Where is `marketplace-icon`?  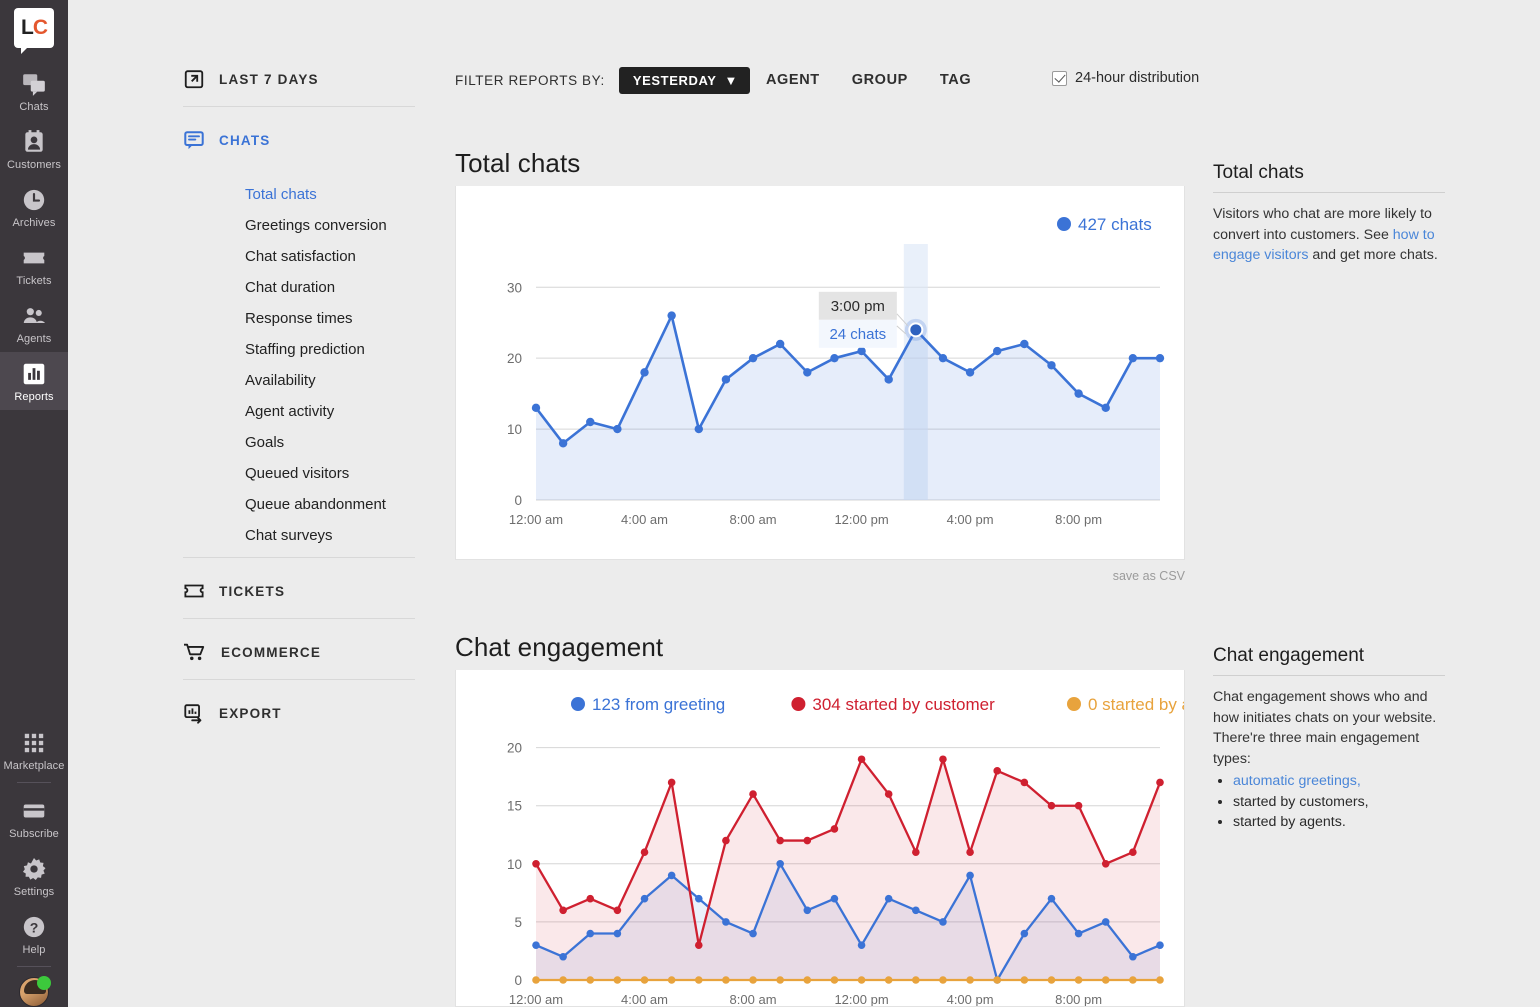 marketplace-icon is located at coordinates (34, 743).